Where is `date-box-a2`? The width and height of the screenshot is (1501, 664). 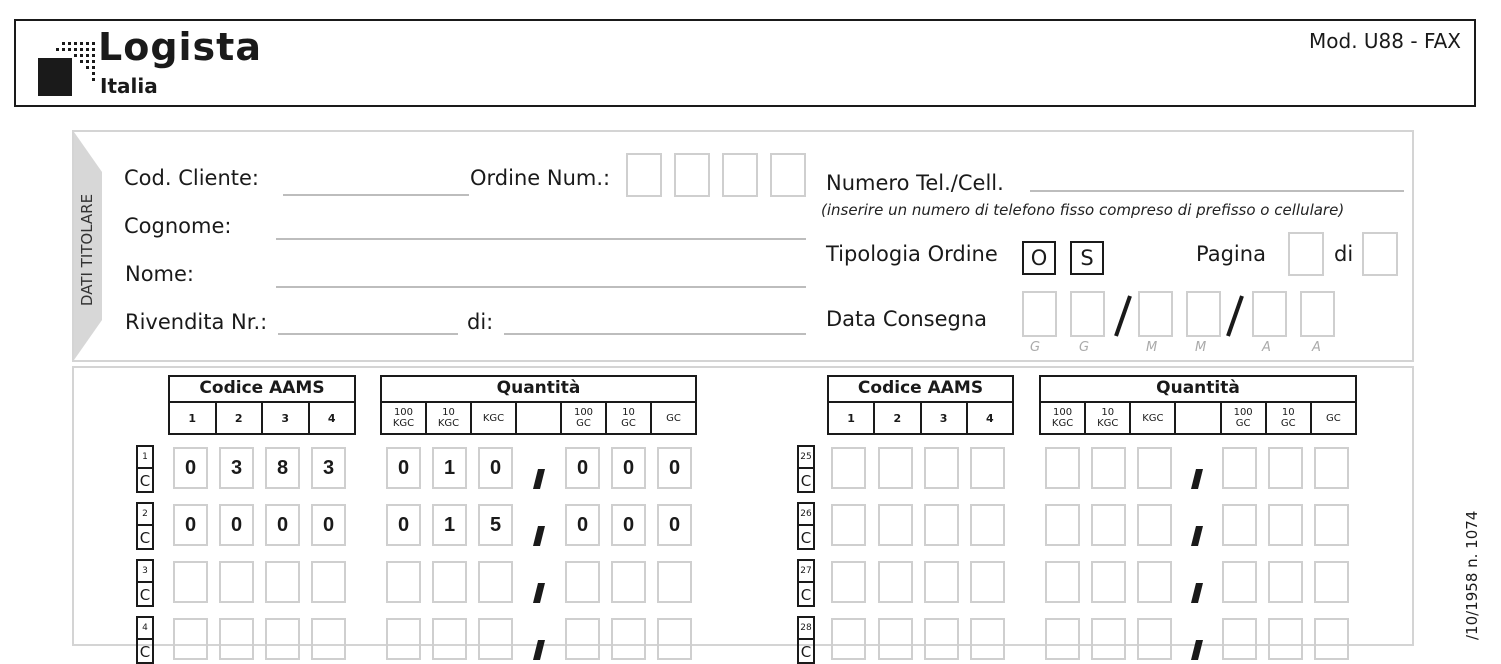 date-box-a2 is located at coordinates (1317, 314).